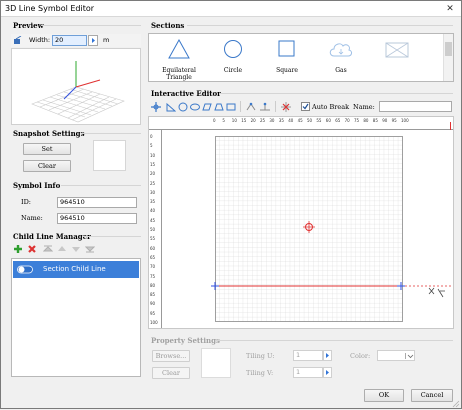  Describe the element at coordinates (410, 356) in the screenshot. I see `chevron-down-icon` at that location.